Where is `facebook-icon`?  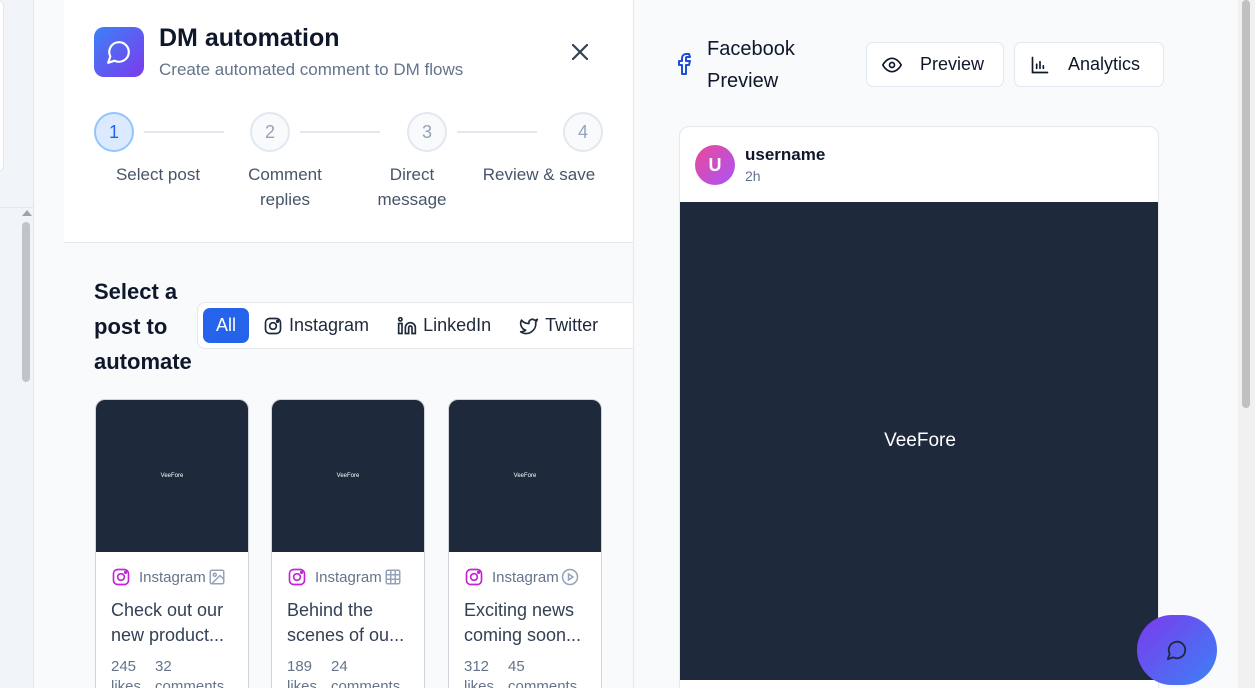
facebook-icon is located at coordinates (684, 64).